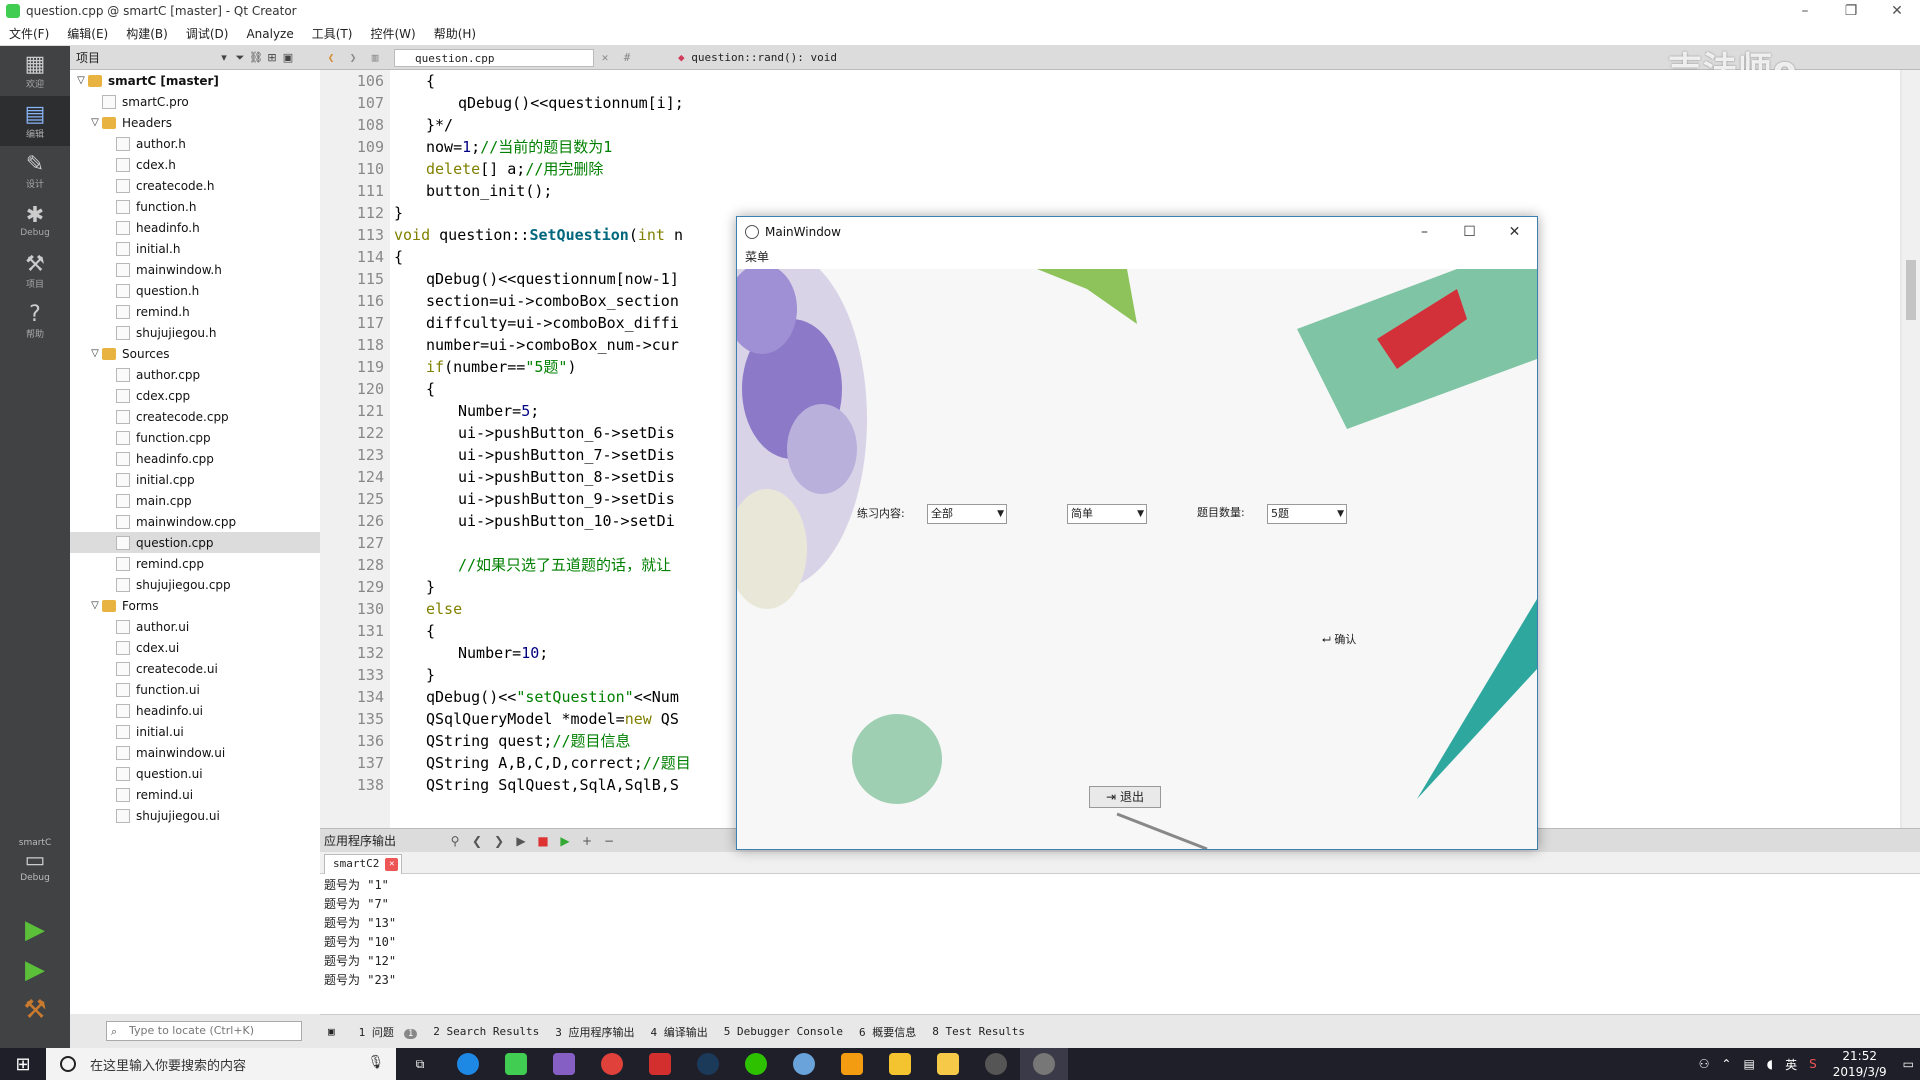 The height and width of the screenshot is (1080, 1920). Describe the element at coordinates (23, 1064) in the screenshot. I see `start-button: ⊞` at that location.